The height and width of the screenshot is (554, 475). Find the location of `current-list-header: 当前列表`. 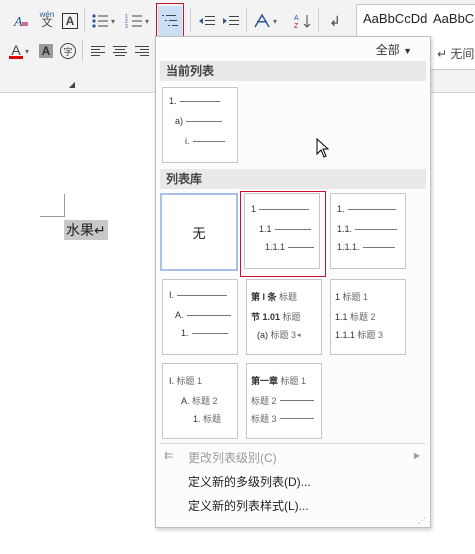

current-list-header: 当前列表 is located at coordinates (293, 71).